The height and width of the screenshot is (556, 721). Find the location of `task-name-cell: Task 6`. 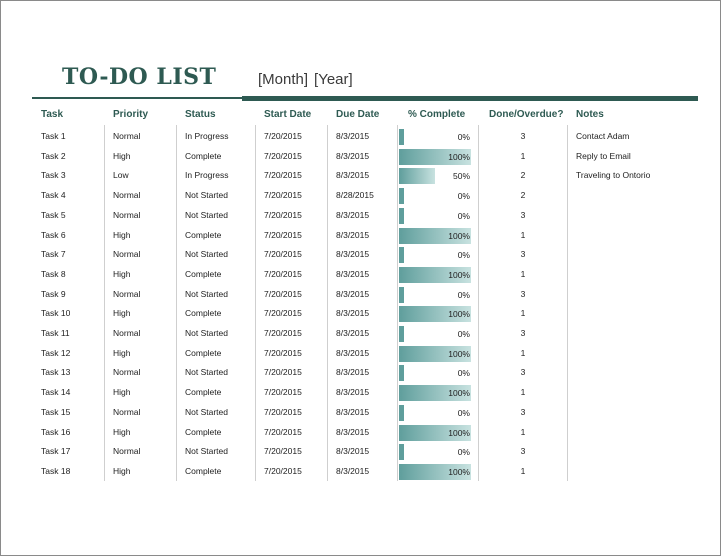

task-name-cell: Task 6 is located at coordinates (53, 236).